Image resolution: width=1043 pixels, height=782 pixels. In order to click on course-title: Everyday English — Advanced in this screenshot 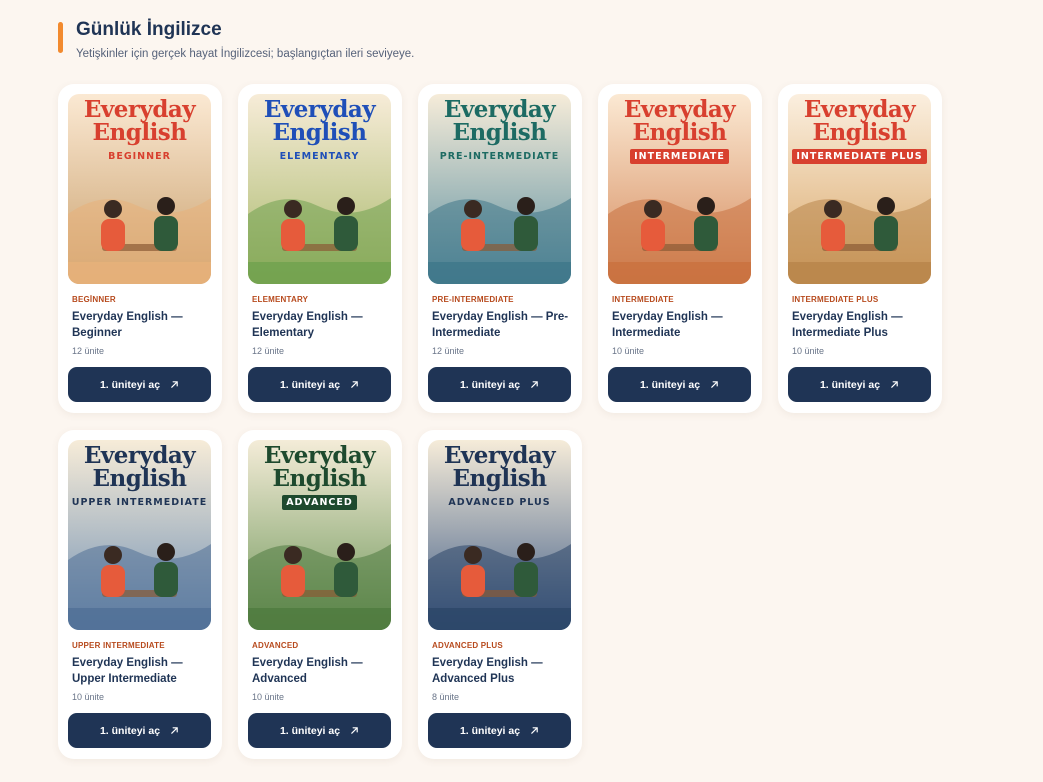, I will do `click(322, 671)`.